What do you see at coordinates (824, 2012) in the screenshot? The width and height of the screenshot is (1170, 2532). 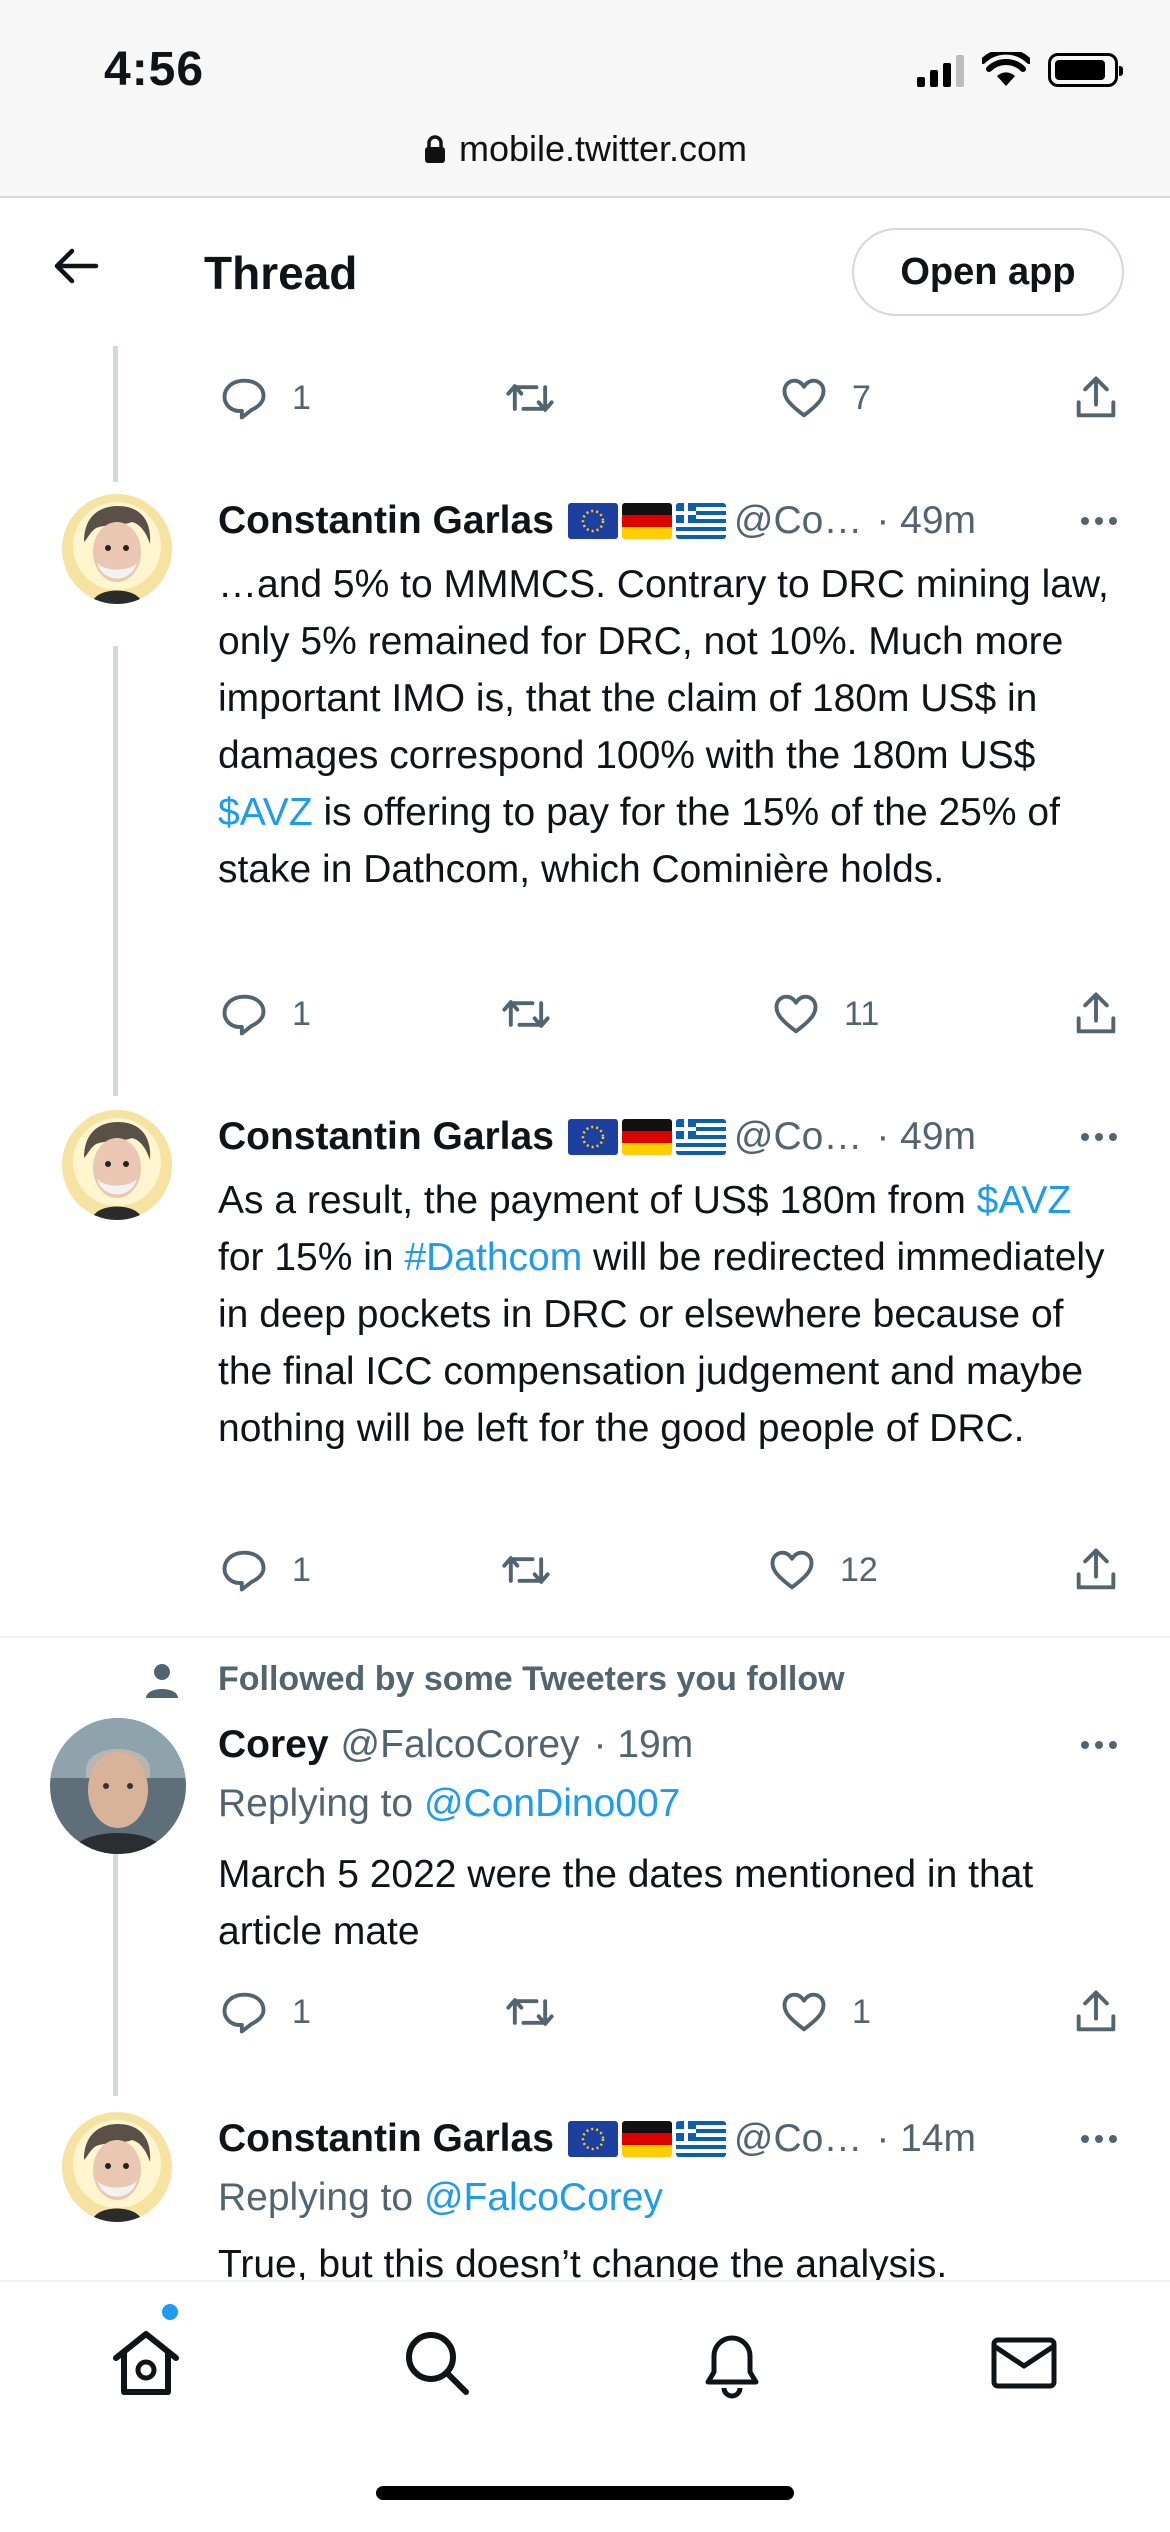 I see `like-button: 1` at bounding box center [824, 2012].